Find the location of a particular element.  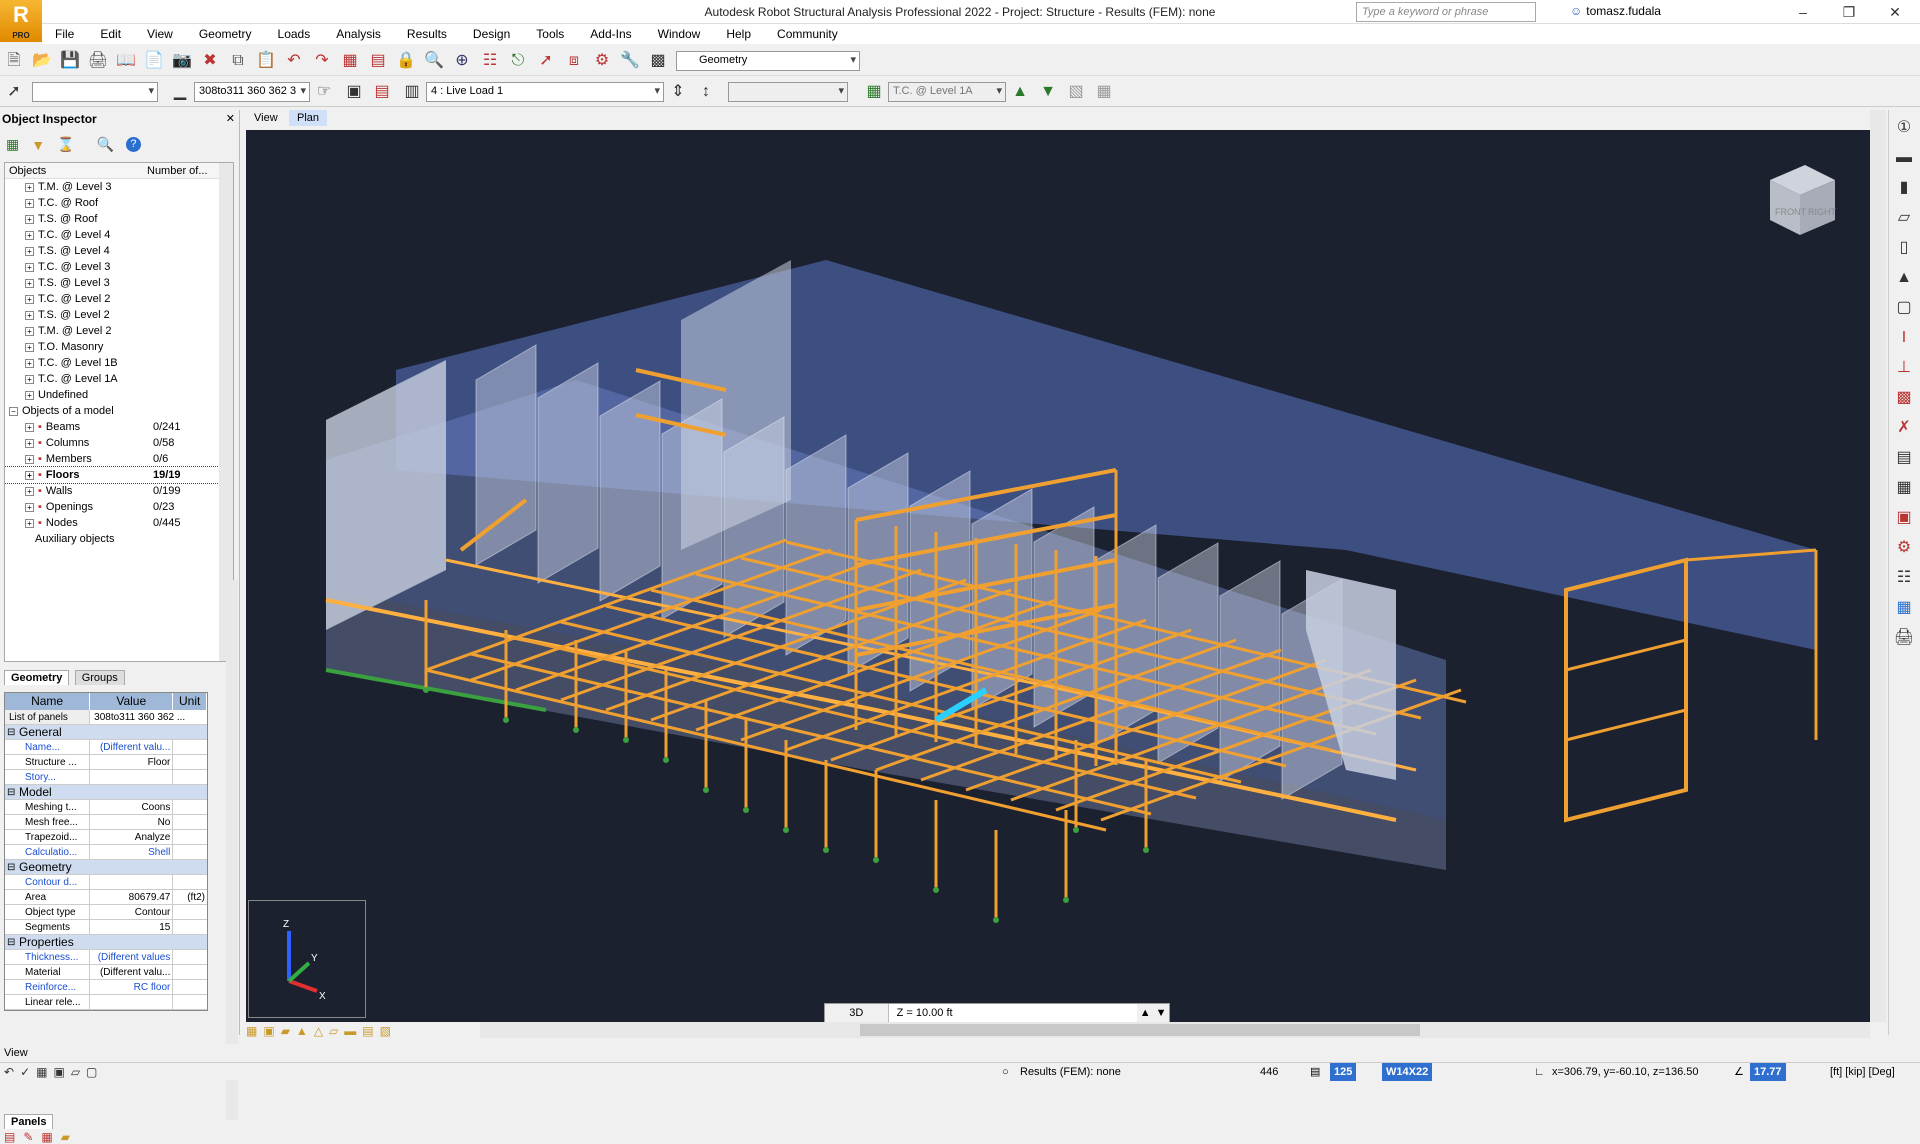

menu-edit: Edit is located at coordinates (110, 34).